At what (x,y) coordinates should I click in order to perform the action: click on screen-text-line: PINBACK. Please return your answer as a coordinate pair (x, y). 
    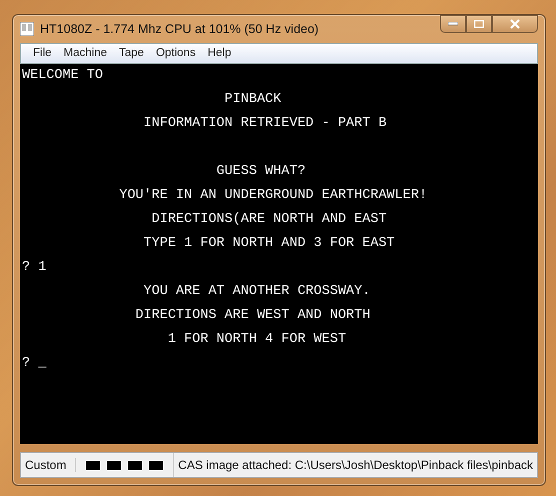
    Looking at the image, I should click on (253, 99).